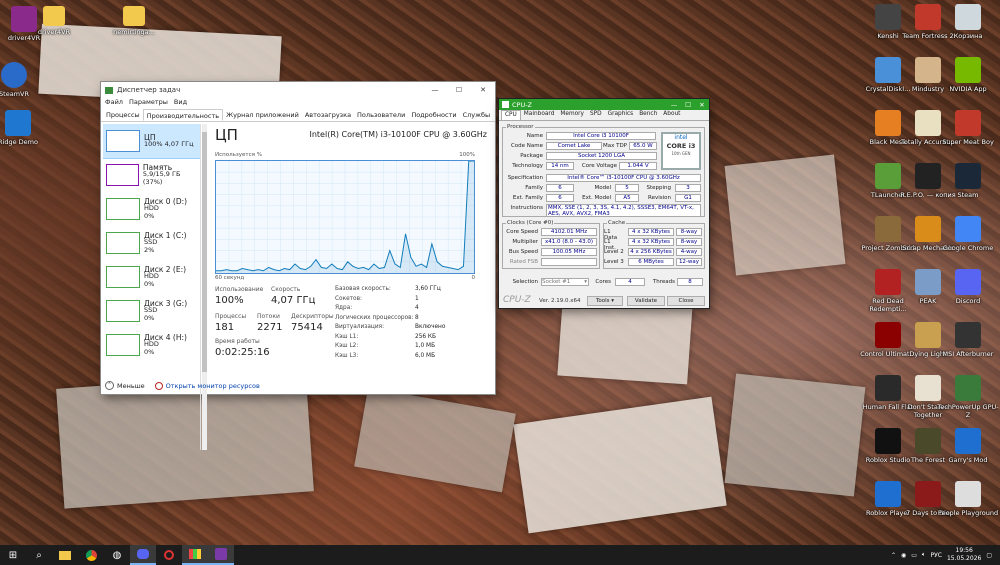  What do you see at coordinates (298, 90) in the screenshot?
I see `title-bar: Диспетчер задач — ☐ ✕` at bounding box center [298, 90].